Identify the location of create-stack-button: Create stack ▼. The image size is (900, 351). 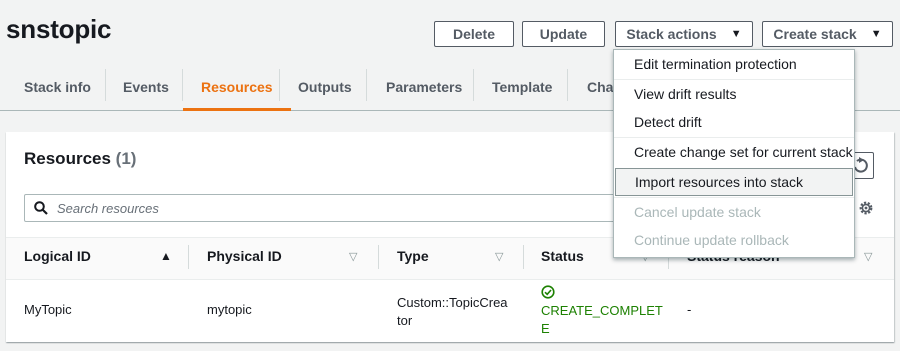
(827, 34).